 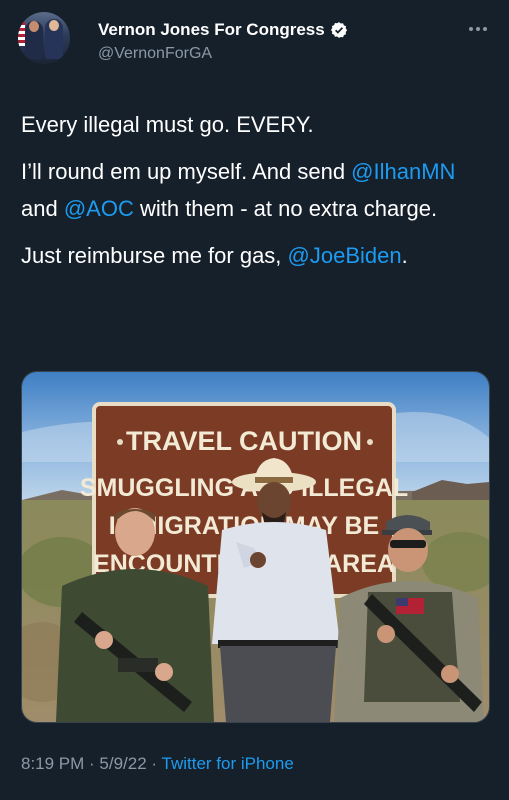 I want to click on mention-link-ilhan: @IlhanMN, so click(x=403, y=171).